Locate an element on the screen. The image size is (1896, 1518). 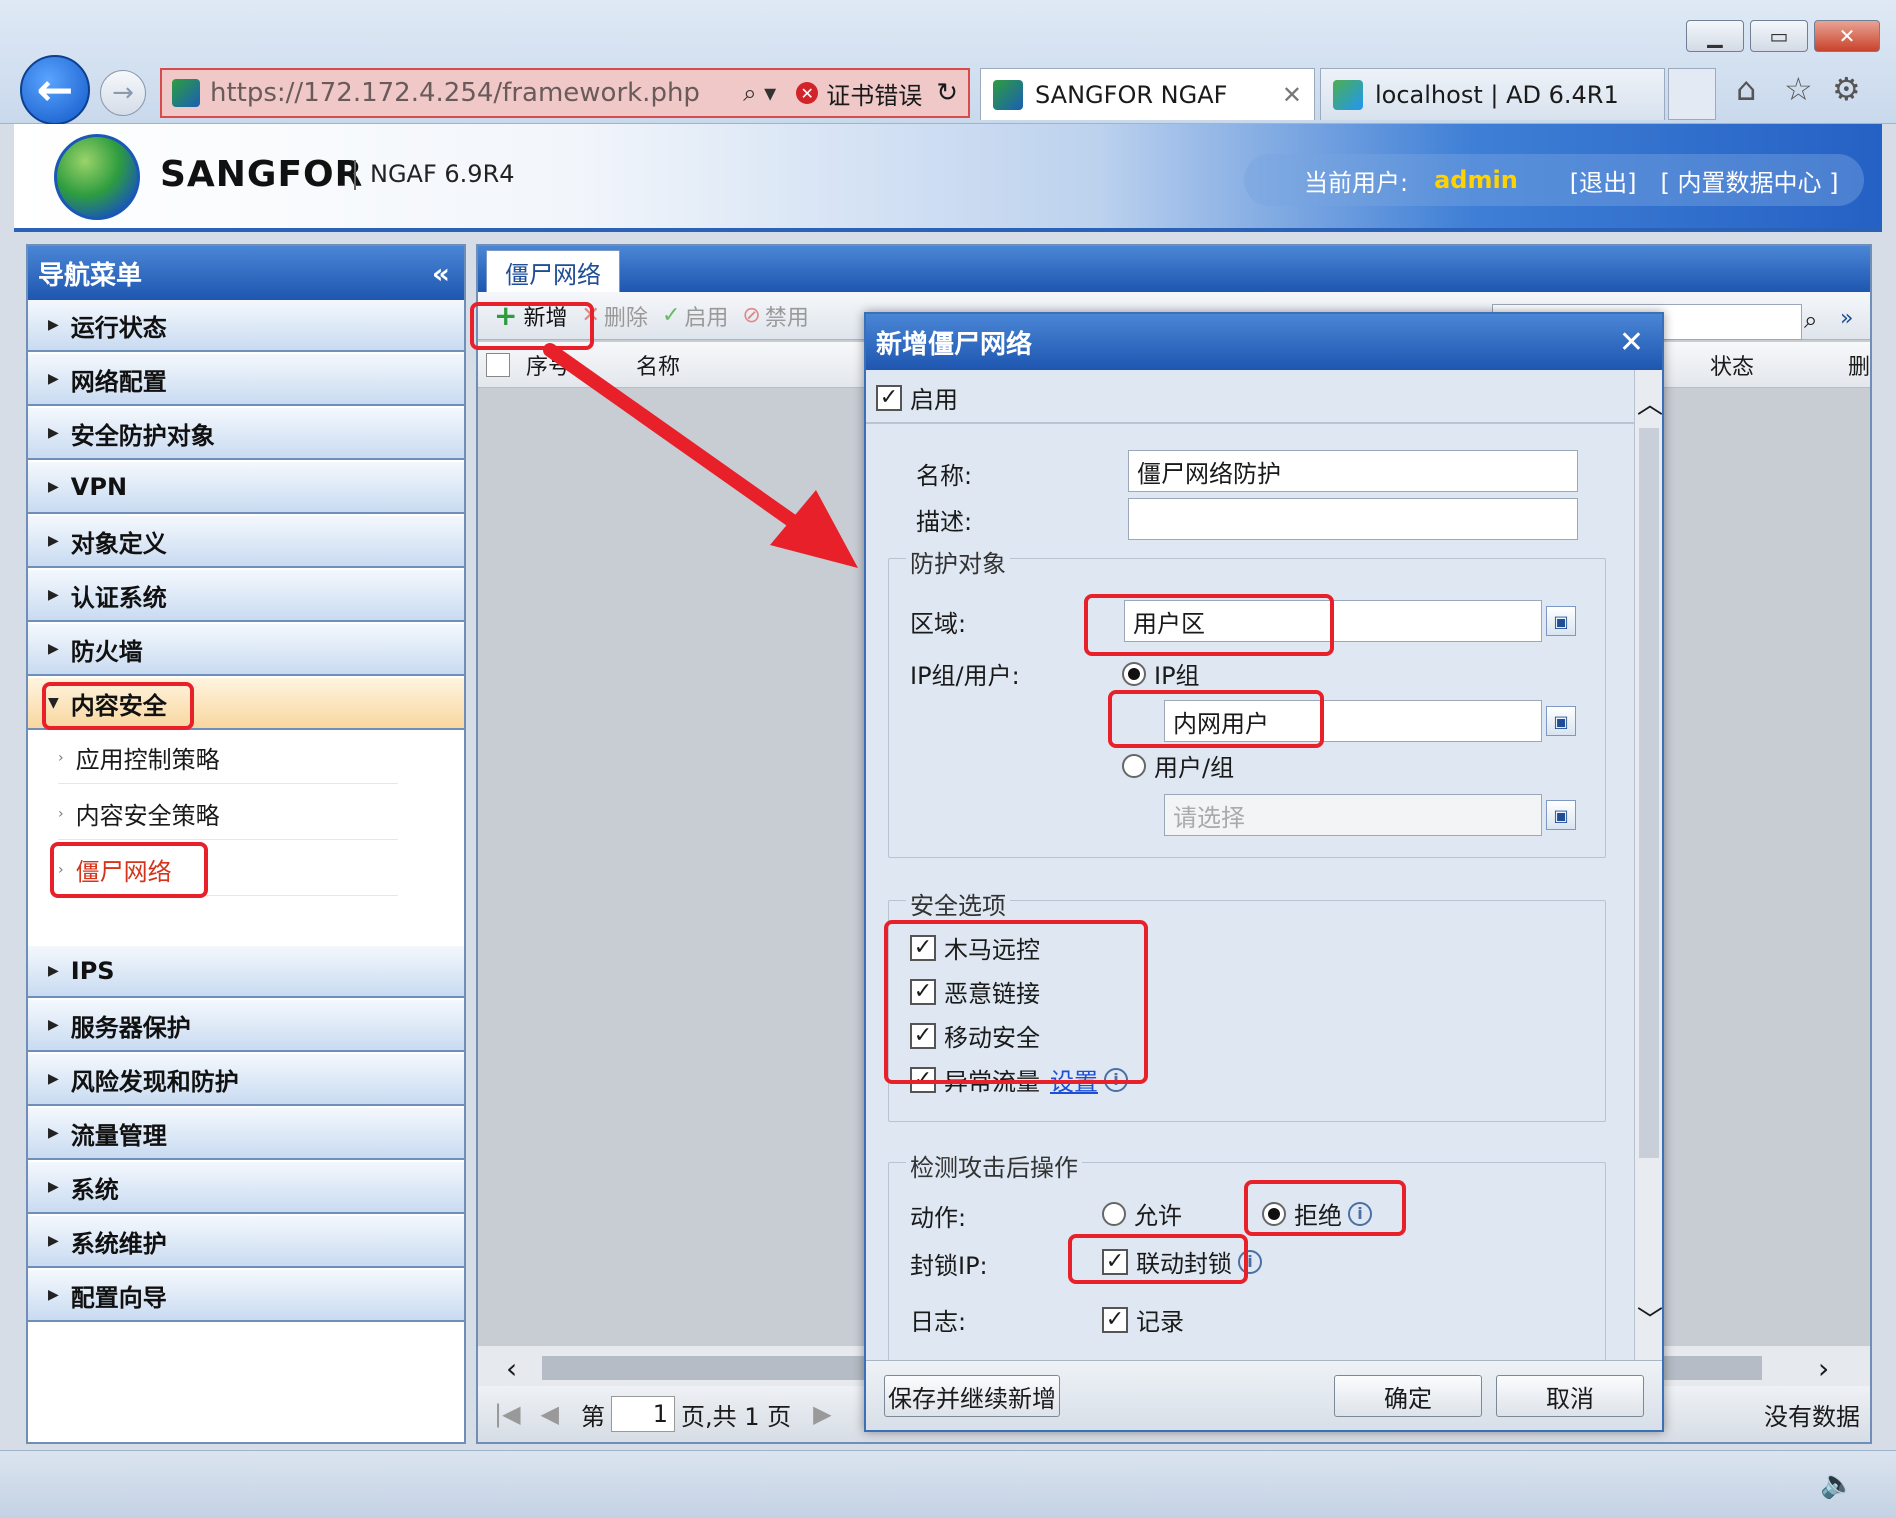
current-user-name: admin is located at coordinates (1476, 180).